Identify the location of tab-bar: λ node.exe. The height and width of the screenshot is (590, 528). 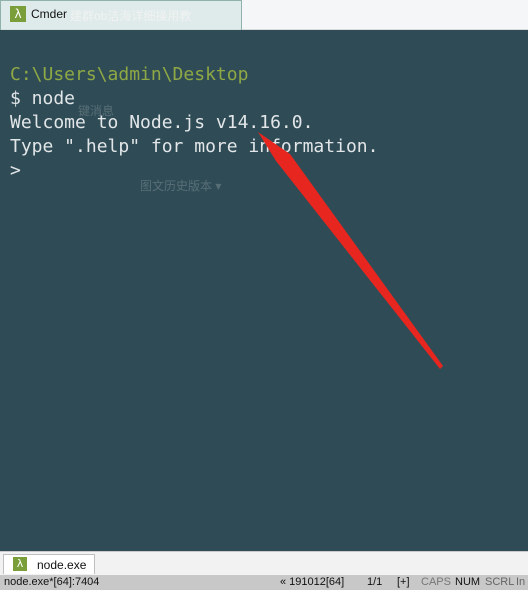
(264, 563).